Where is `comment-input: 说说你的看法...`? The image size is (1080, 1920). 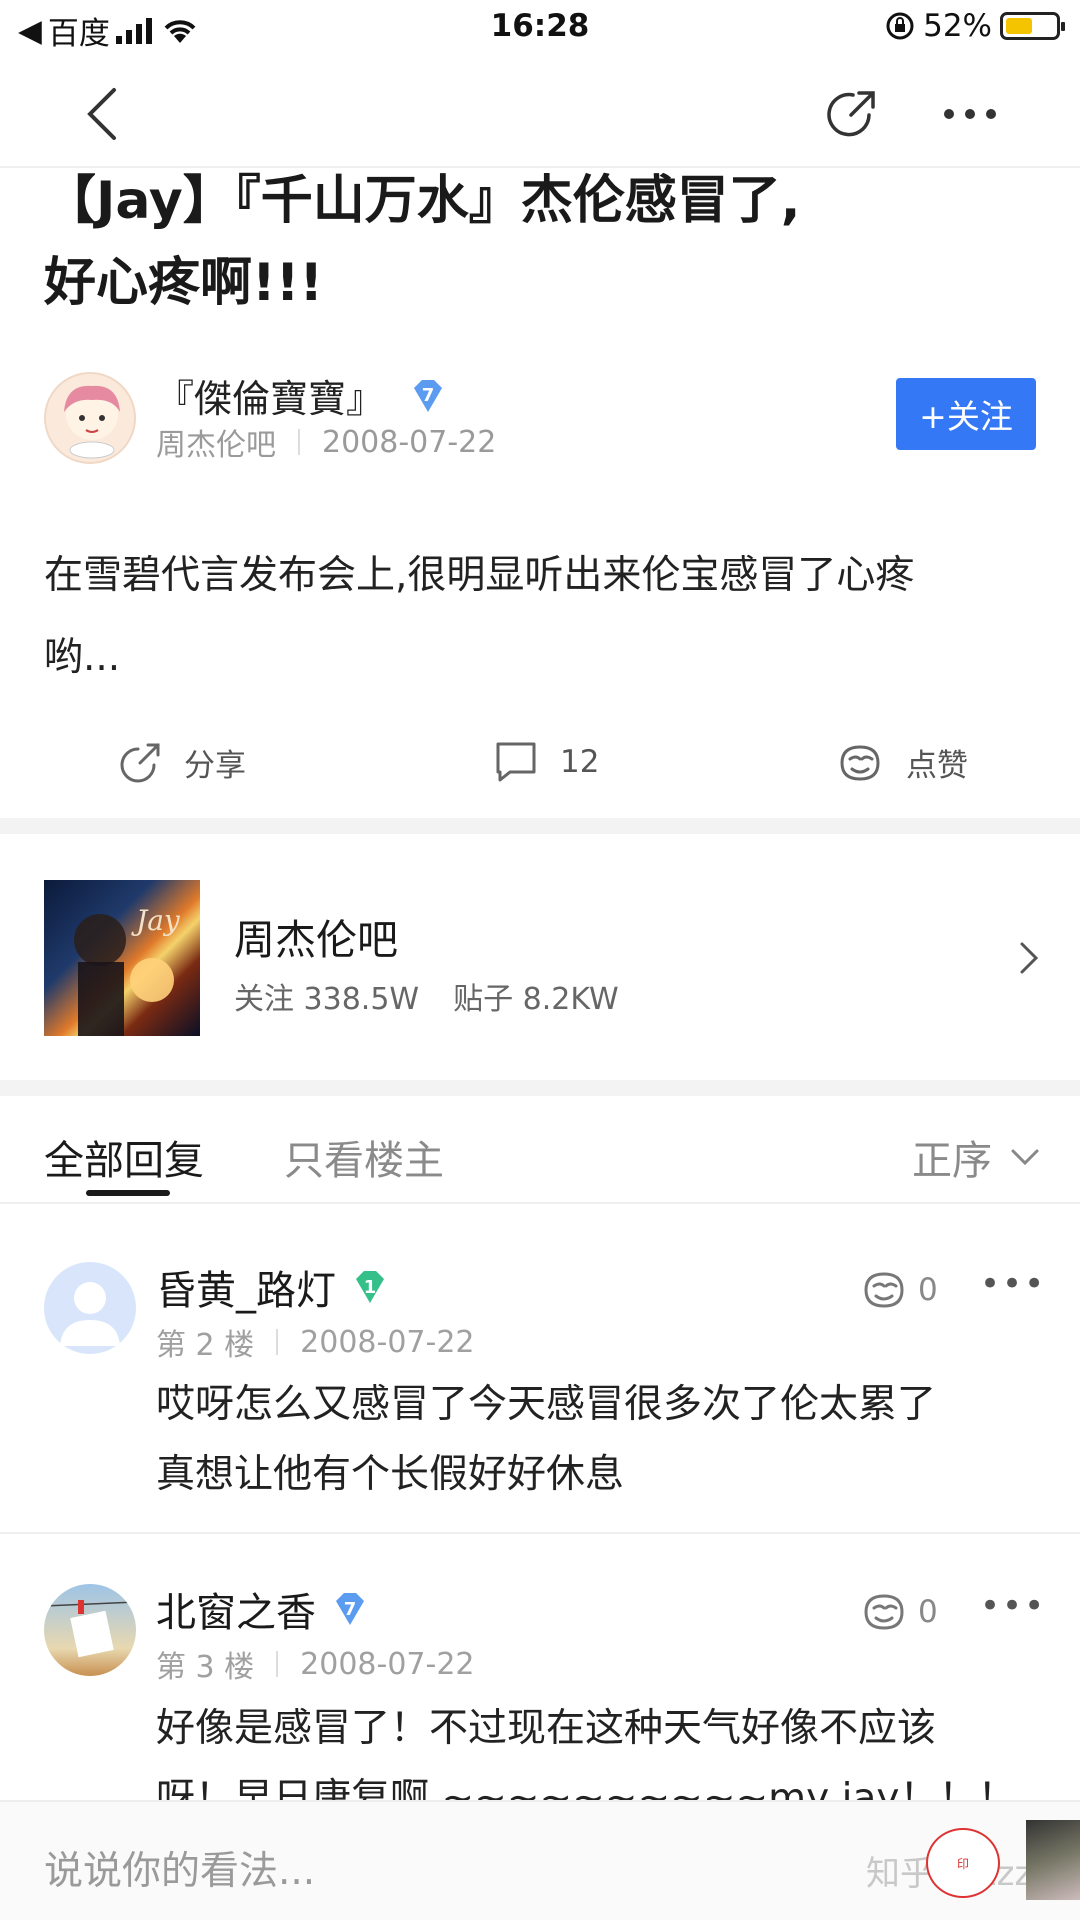 comment-input: 说说你的看法... is located at coordinates (179, 1868).